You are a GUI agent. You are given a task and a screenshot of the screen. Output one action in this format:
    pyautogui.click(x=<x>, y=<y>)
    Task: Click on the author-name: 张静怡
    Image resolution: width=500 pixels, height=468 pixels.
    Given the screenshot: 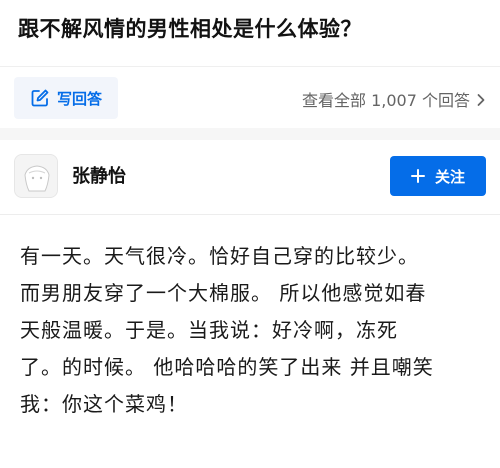 What is the action you would take?
    pyautogui.click(x=99, y=175)
    